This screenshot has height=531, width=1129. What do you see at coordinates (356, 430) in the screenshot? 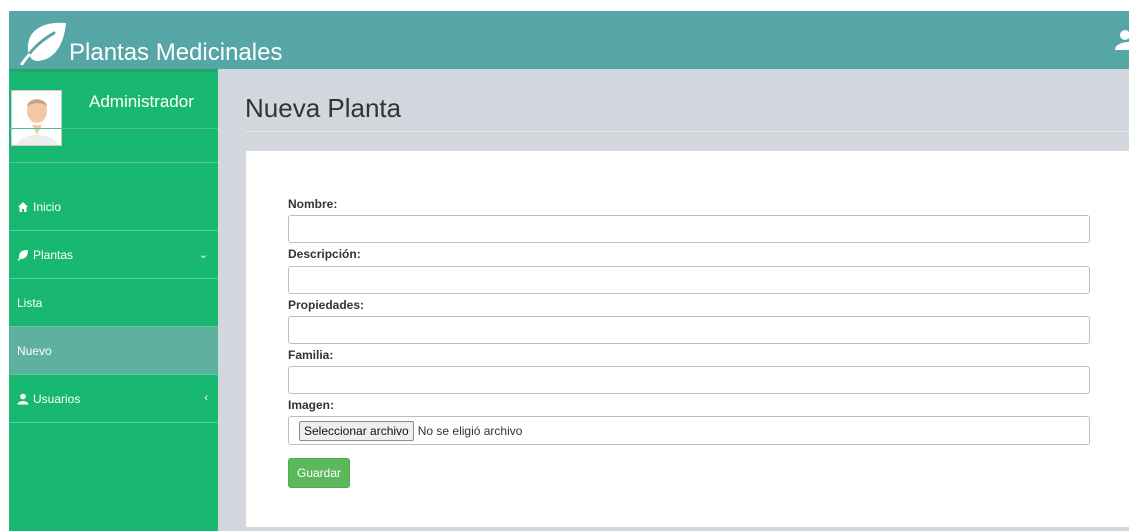
I see `select-file-button: Seleccionar archivo` at bounding box center [356, 430].